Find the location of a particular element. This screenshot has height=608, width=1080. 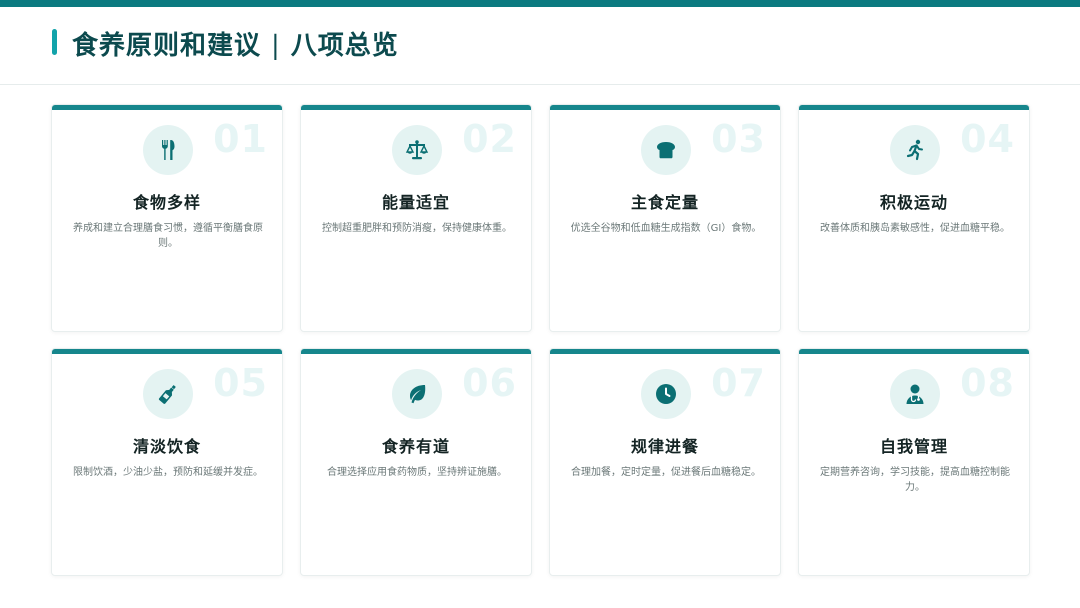

principle-card-1: 01 食物多样 养成和建立合理膳食习惯，遵循平衡膳食原则。 is located at coordinates (167, 218).